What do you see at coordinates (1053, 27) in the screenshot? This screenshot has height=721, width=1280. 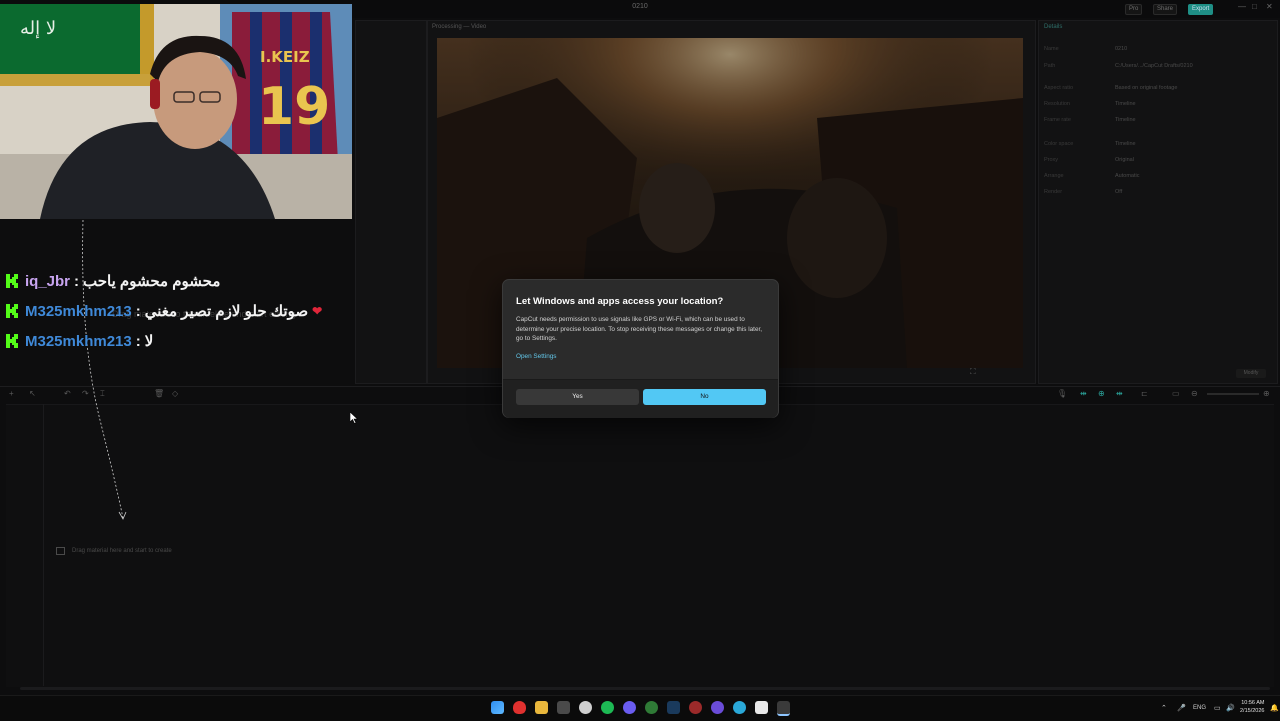 I see `details-title: Details` at bounding box center [1053, 27].